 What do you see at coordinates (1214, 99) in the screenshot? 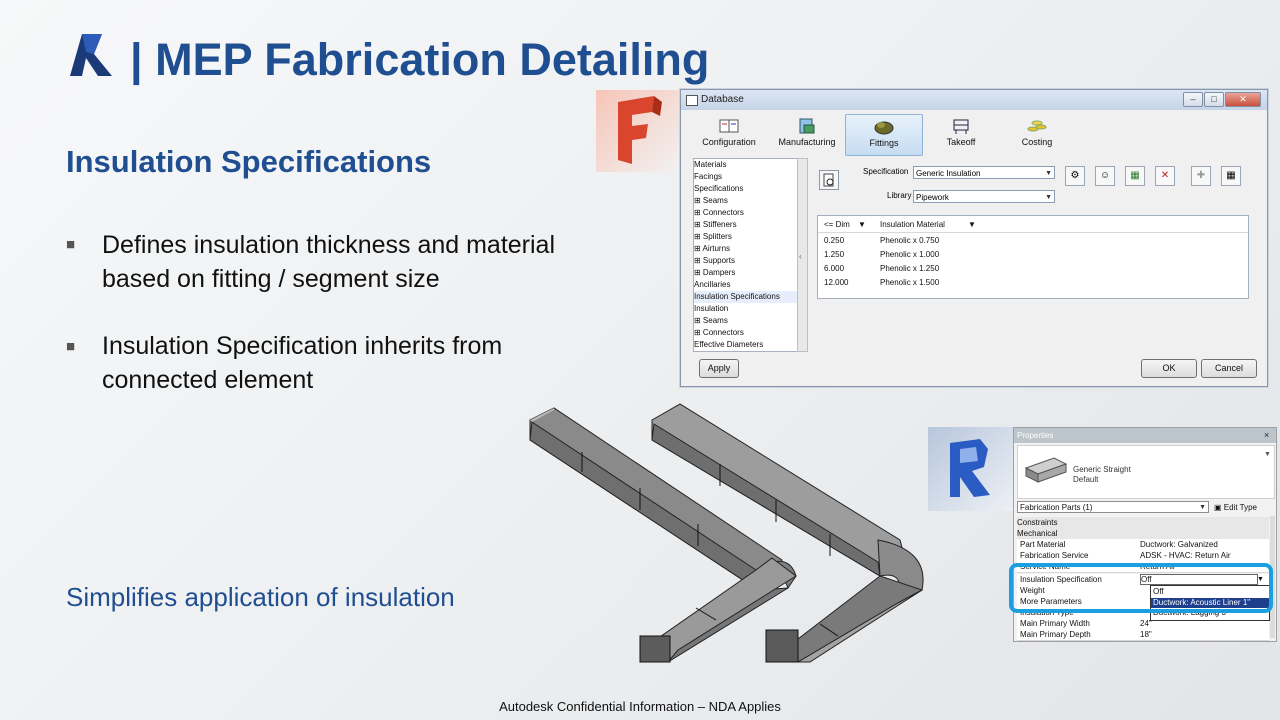
I see `maximize-icon: □` at bounding box center [1214, 99].